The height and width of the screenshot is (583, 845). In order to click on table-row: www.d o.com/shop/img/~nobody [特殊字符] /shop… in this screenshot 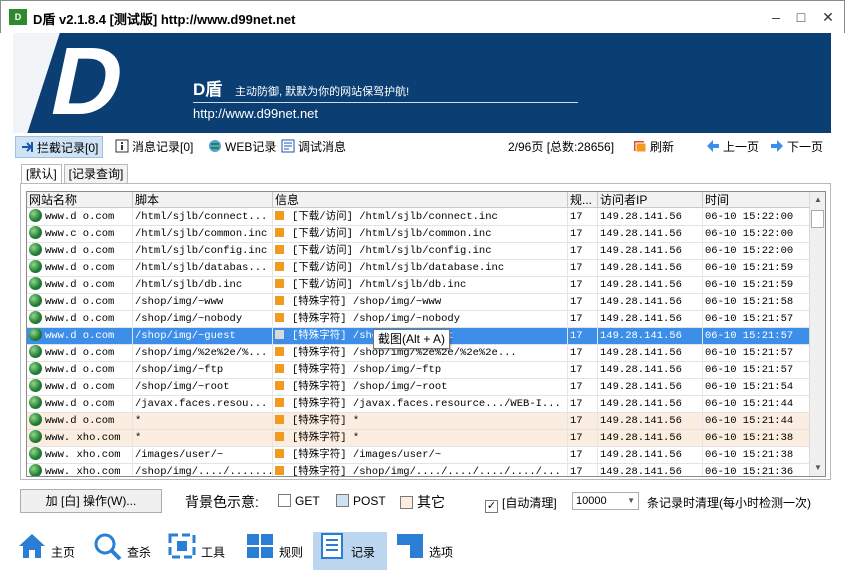, I will do `click(419, 319)`.